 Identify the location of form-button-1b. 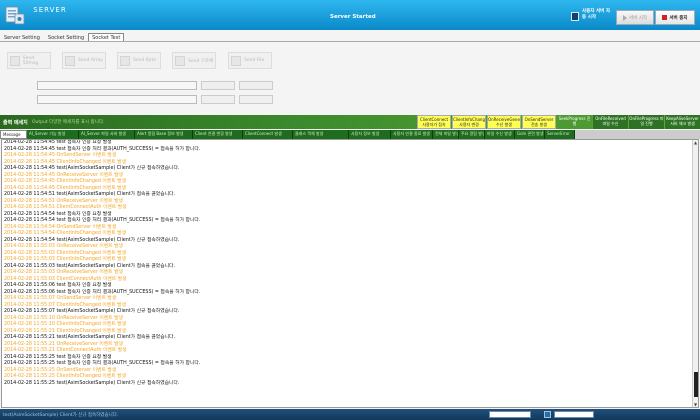
(256, 85).